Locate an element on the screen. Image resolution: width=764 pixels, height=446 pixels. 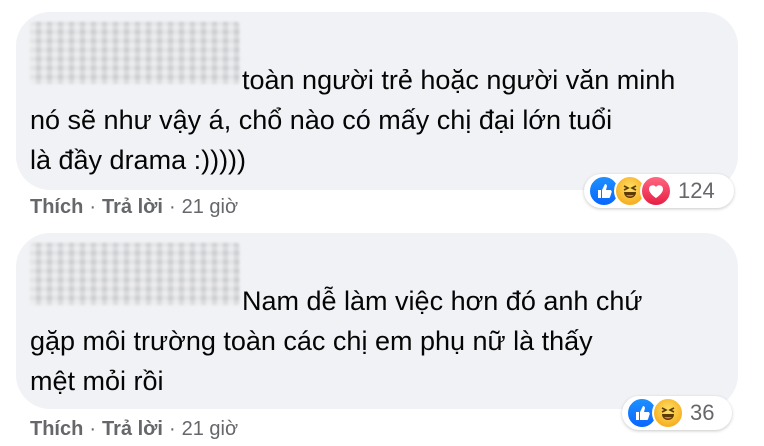
comment-text-line: là đầy drama :))))) is located at coordinates (138, 160).